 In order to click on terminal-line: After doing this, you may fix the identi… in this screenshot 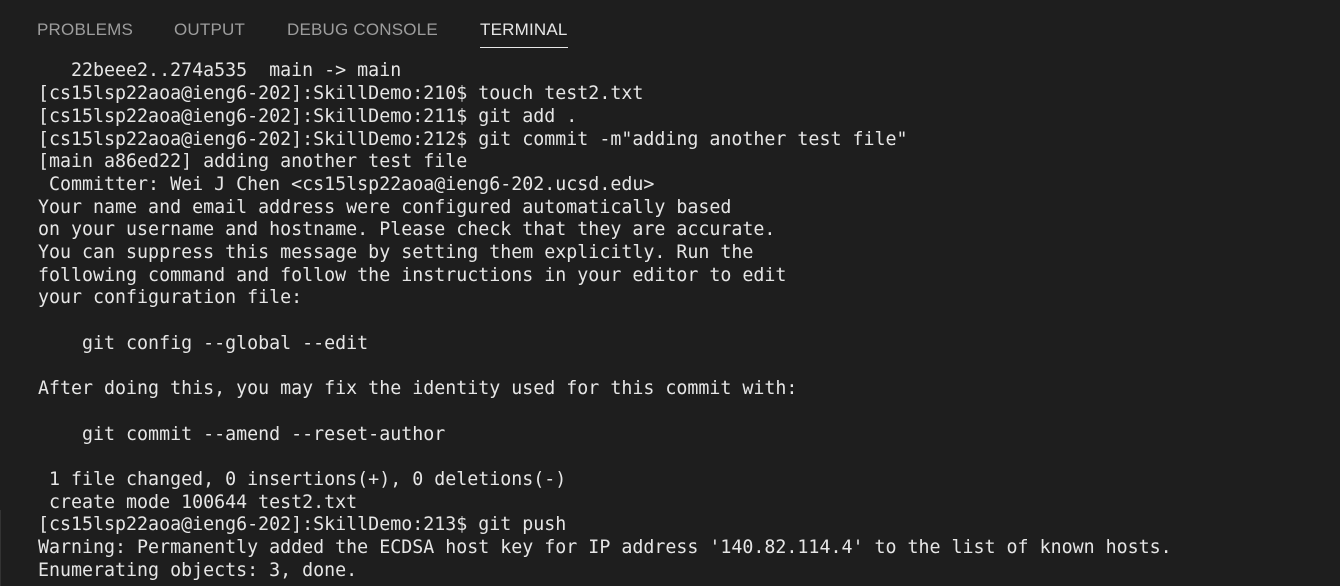, I will do `click(418, 388)`.